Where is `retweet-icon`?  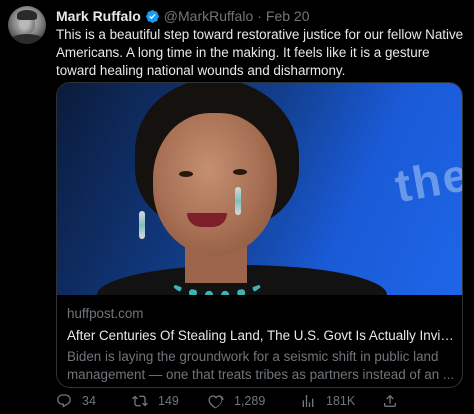 retweet-icon is located at coordinates (140, 401).